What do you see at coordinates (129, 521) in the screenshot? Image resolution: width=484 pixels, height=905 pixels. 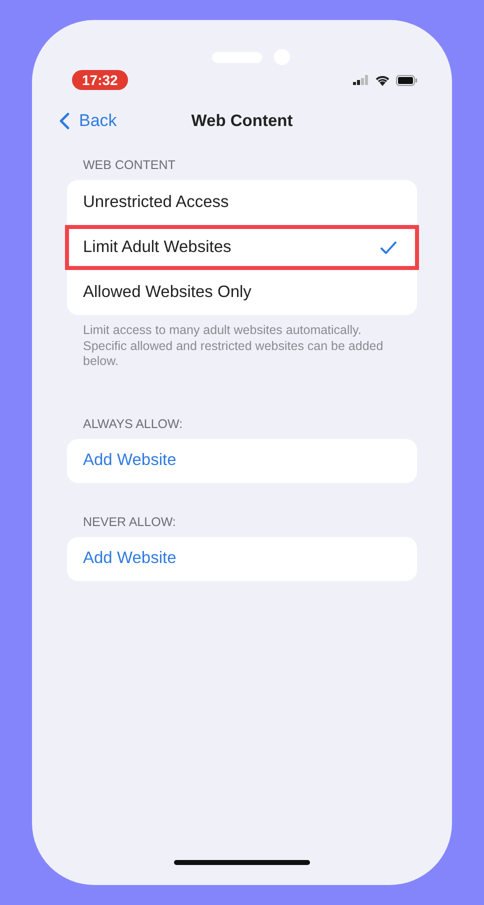 I see `section-header: NEVER ALLOW:` at bounding box center [129, 521].